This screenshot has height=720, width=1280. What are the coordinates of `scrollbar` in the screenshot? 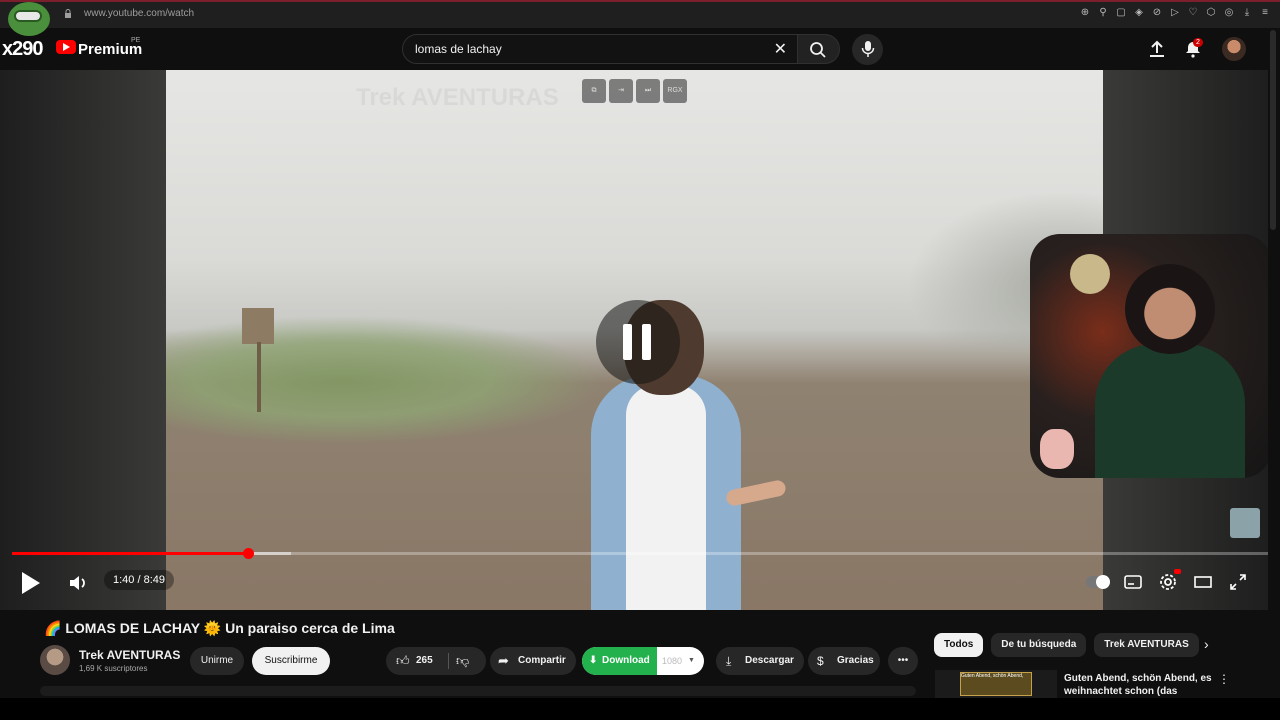 It's located at (1273, 130).